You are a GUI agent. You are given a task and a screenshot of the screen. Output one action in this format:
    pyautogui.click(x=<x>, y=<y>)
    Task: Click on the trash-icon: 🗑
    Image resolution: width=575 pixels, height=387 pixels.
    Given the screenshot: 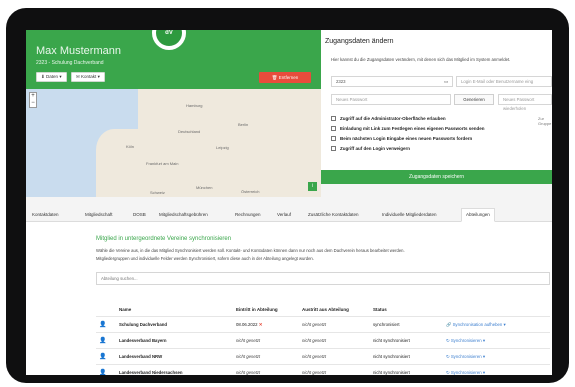 What is the action you would take?
    pyautogui.click(x=274, y=77)
    